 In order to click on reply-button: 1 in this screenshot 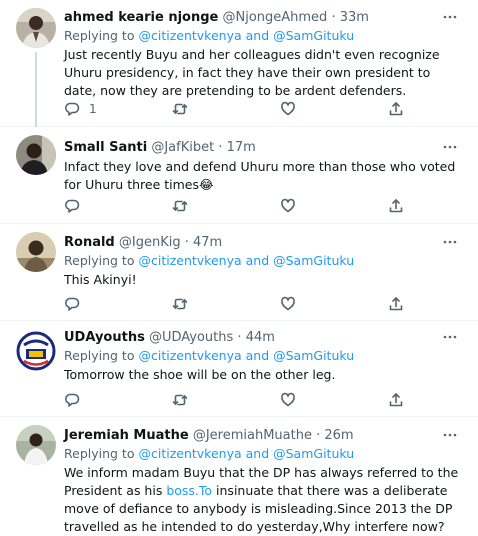, I will do `click(80, 109)`.